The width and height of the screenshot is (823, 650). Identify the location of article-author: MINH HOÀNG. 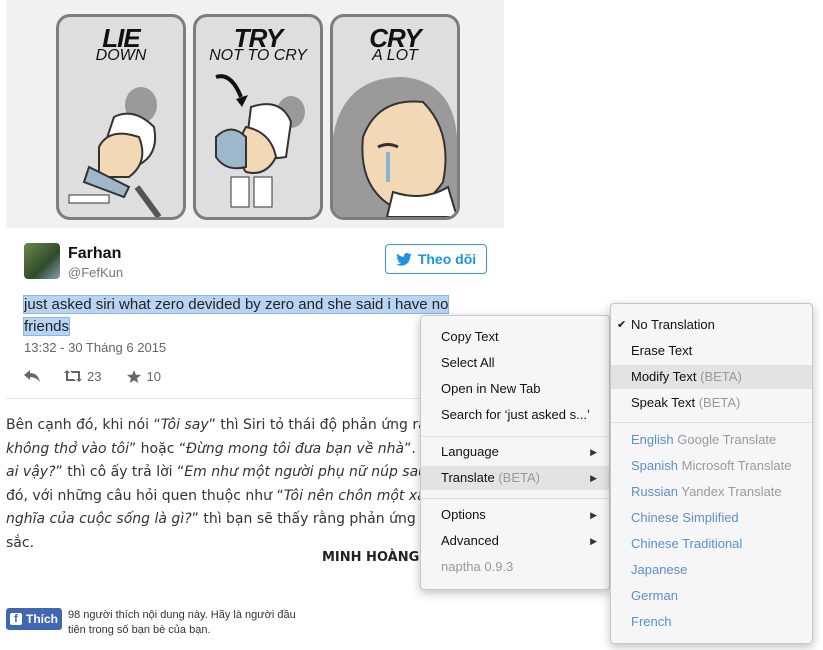
(371, 557).